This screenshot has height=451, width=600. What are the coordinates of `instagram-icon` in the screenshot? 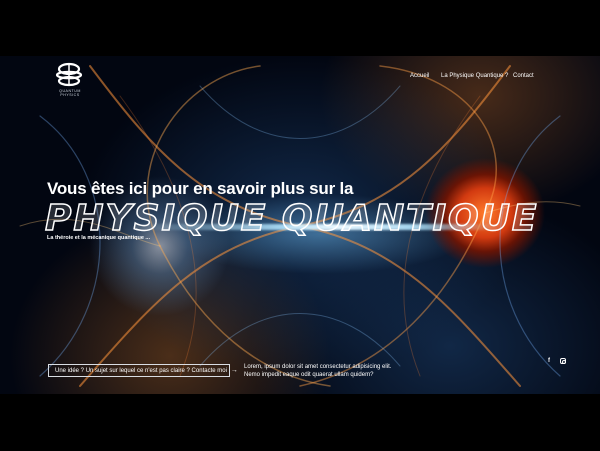 It's located at (563, 361).